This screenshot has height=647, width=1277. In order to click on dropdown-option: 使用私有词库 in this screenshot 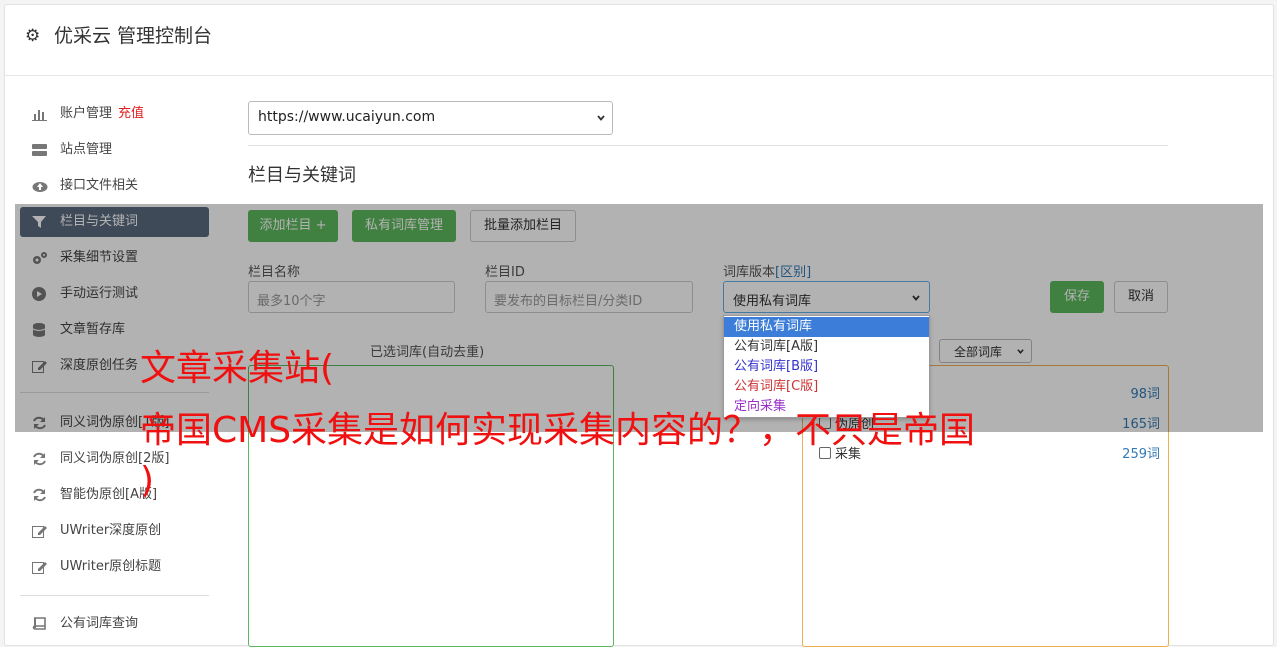, I will do `click(826, 327)`.